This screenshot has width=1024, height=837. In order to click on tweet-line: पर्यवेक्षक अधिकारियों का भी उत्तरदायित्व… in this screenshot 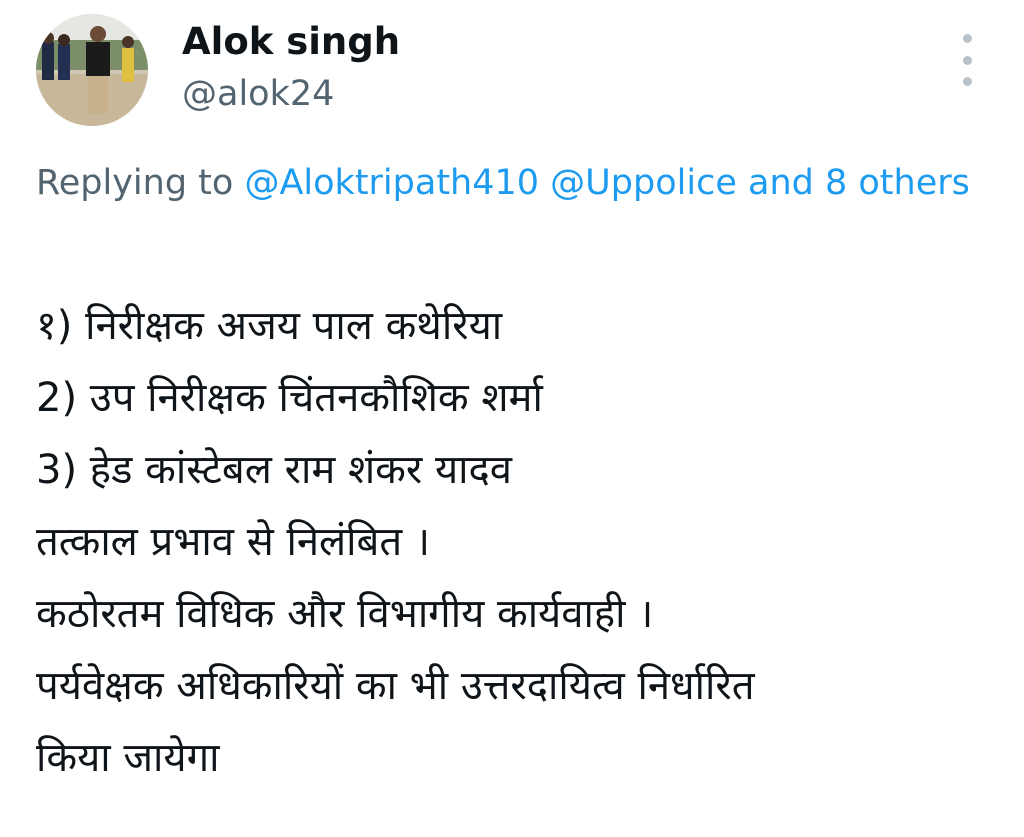, I will do `click(395, 686)`.